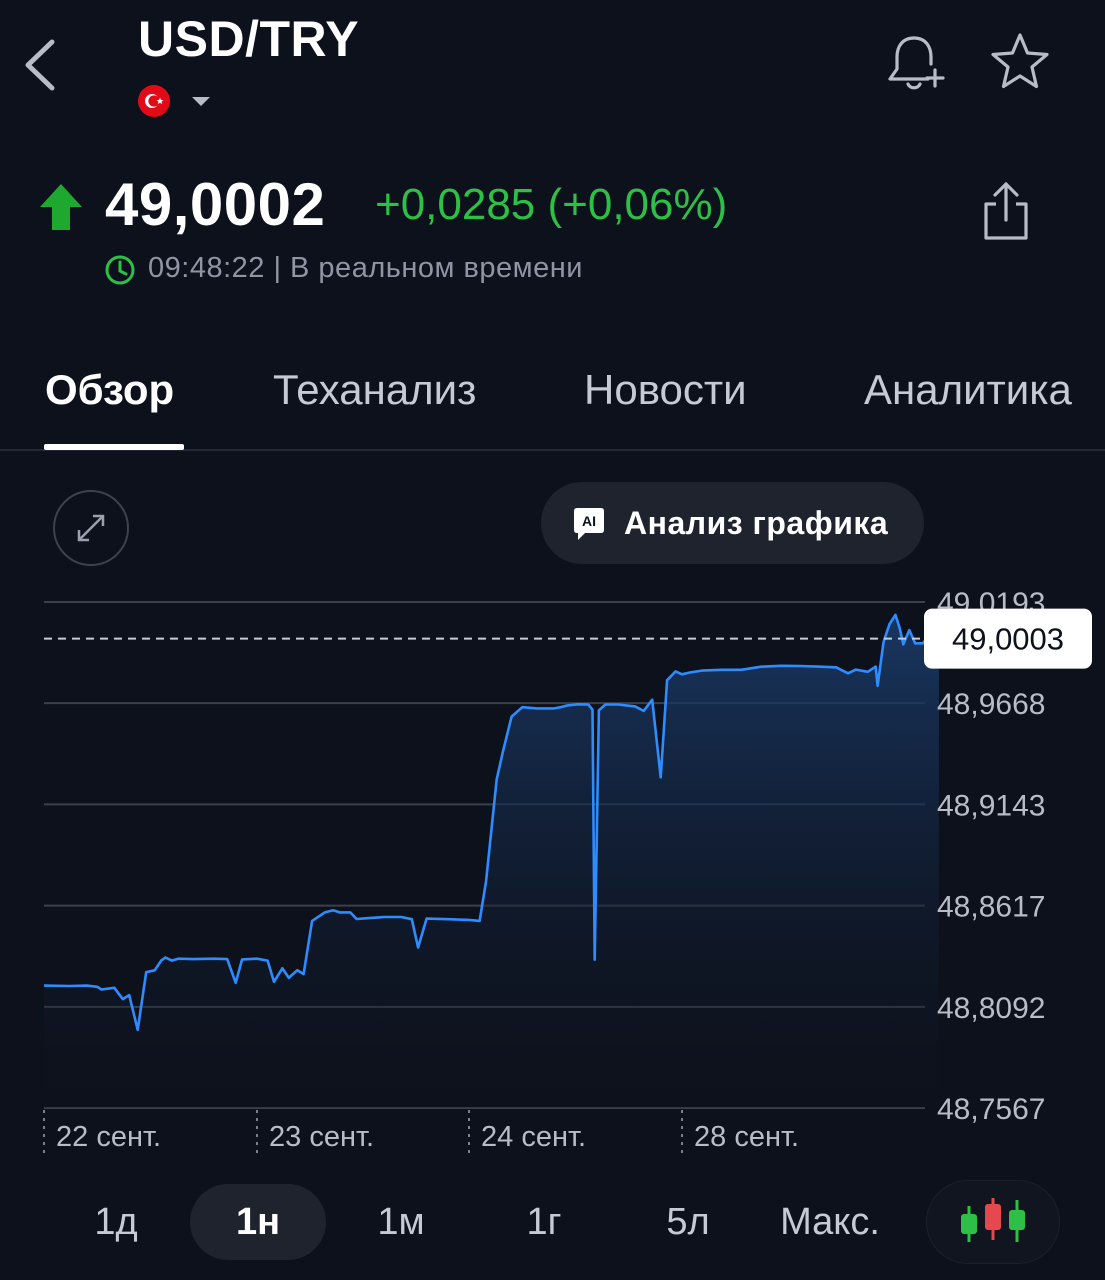 The width and height of the screenshot is (1105, 1280). Describe the element at coordinates (116, 1222) in the screenshot. I see `range-1d-button: 1д` at that location.